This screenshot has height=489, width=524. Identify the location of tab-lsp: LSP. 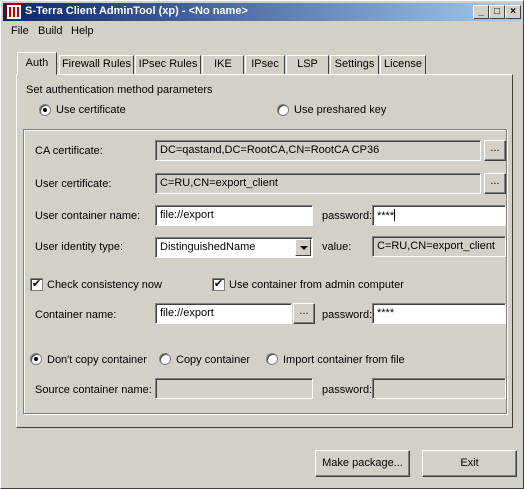
(307, 64).